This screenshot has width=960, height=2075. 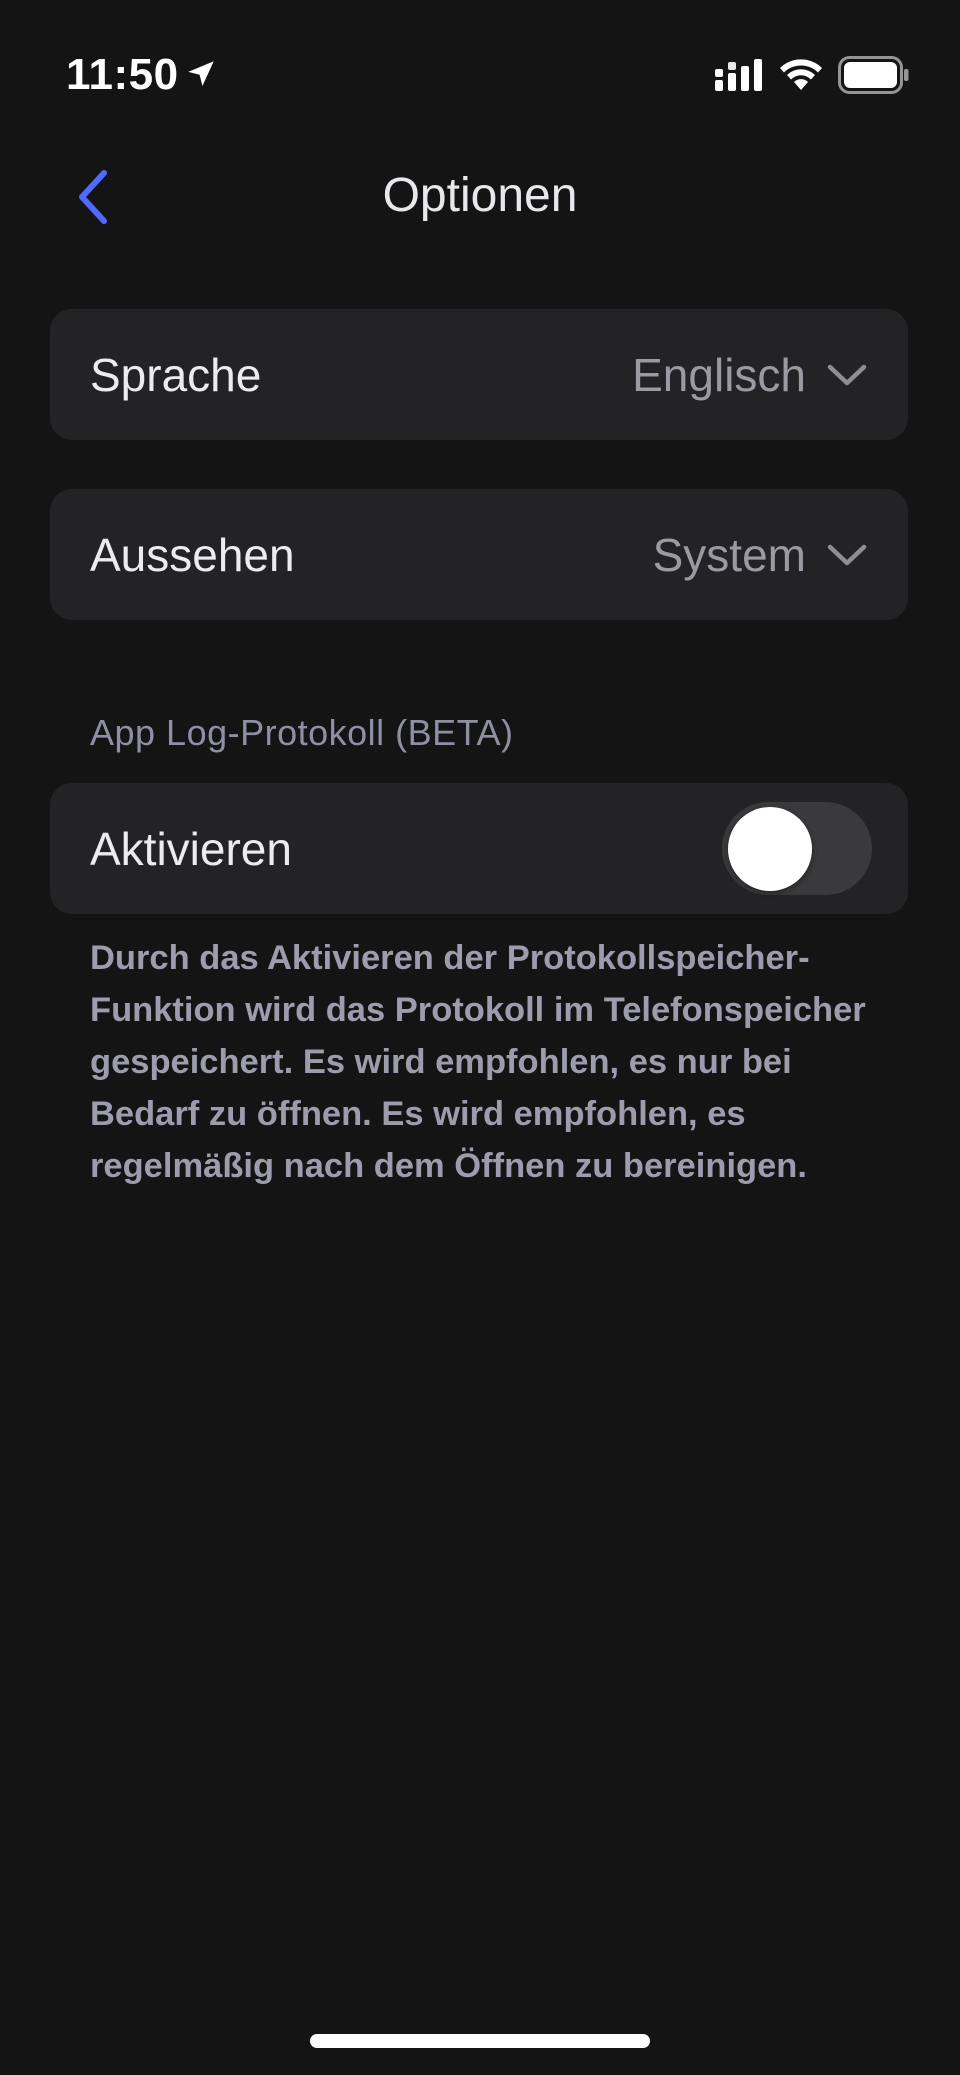 What do you see at coordinates (770, 849) in the screenshot?
I see `toggle-knob` at bounding box center [770, 849].